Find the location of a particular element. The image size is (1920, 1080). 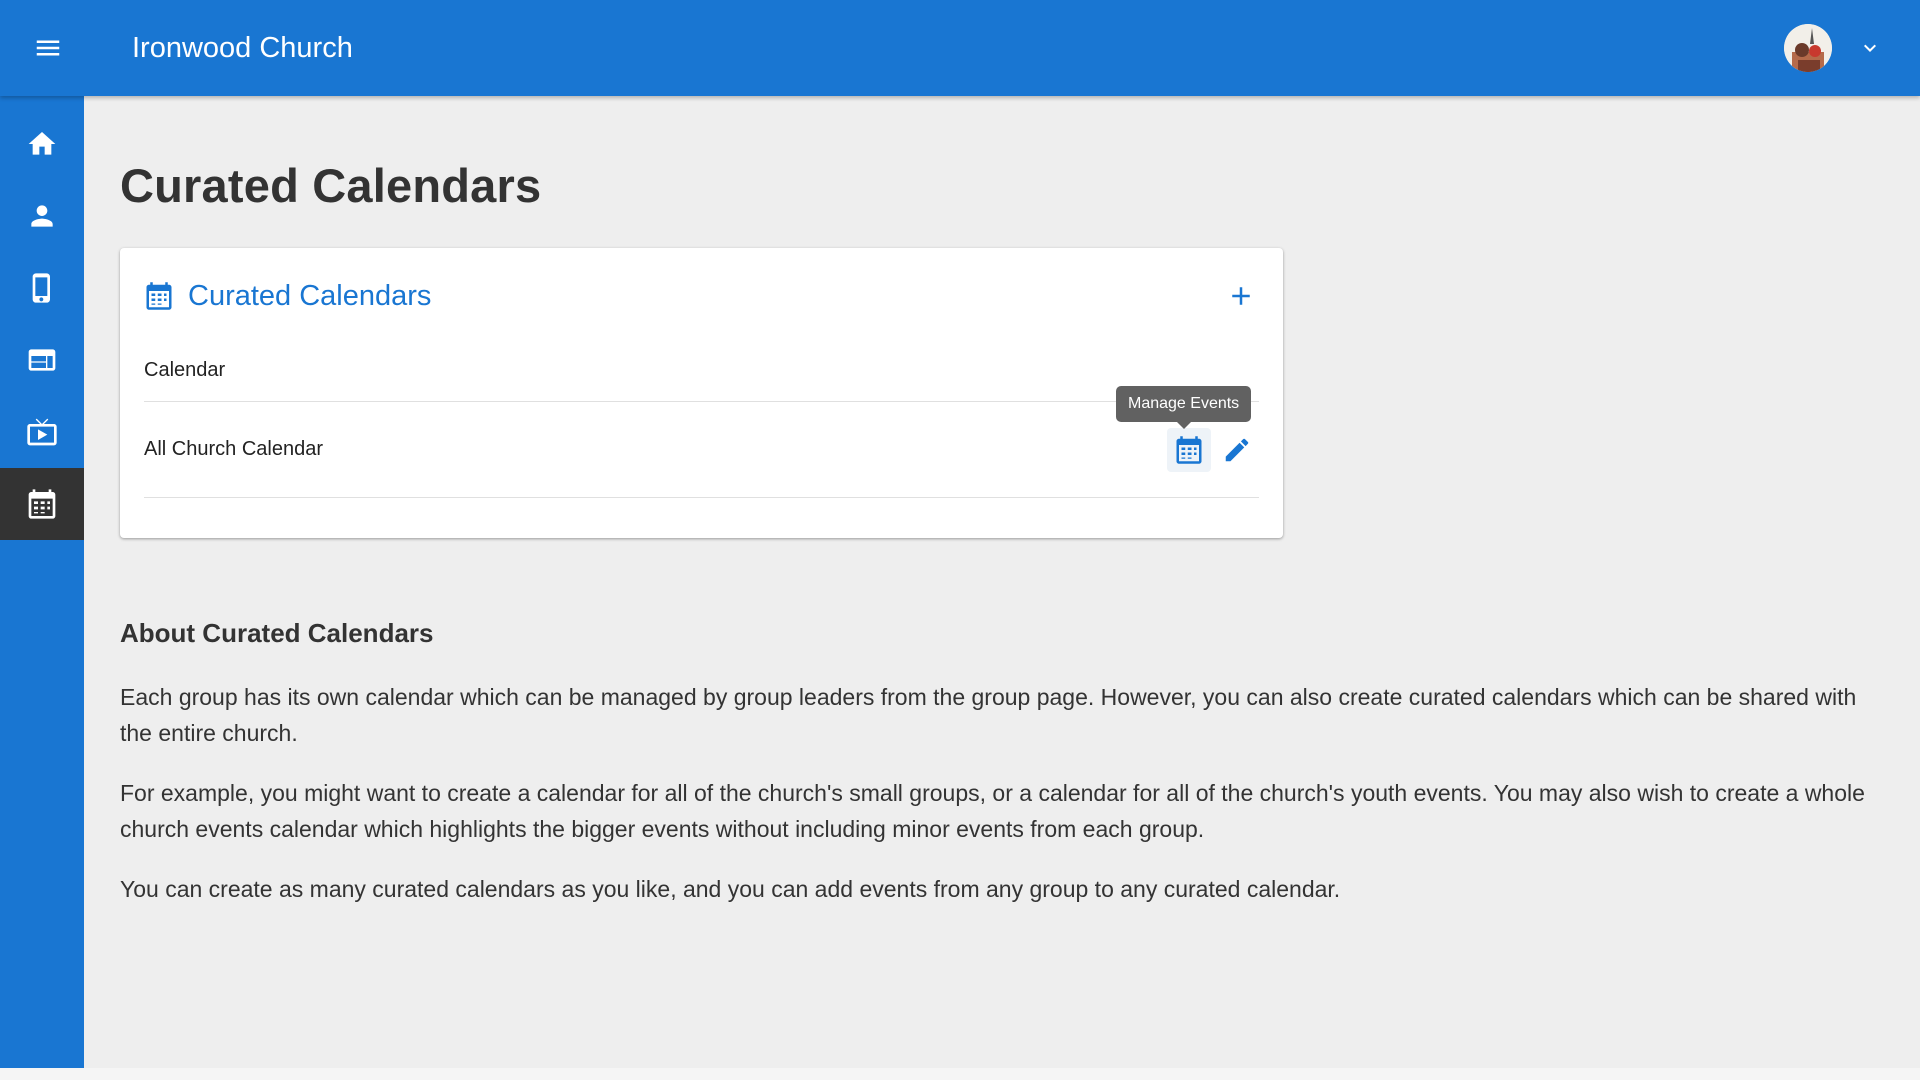

sidebar-item-home is located at coordinates (42, 144).